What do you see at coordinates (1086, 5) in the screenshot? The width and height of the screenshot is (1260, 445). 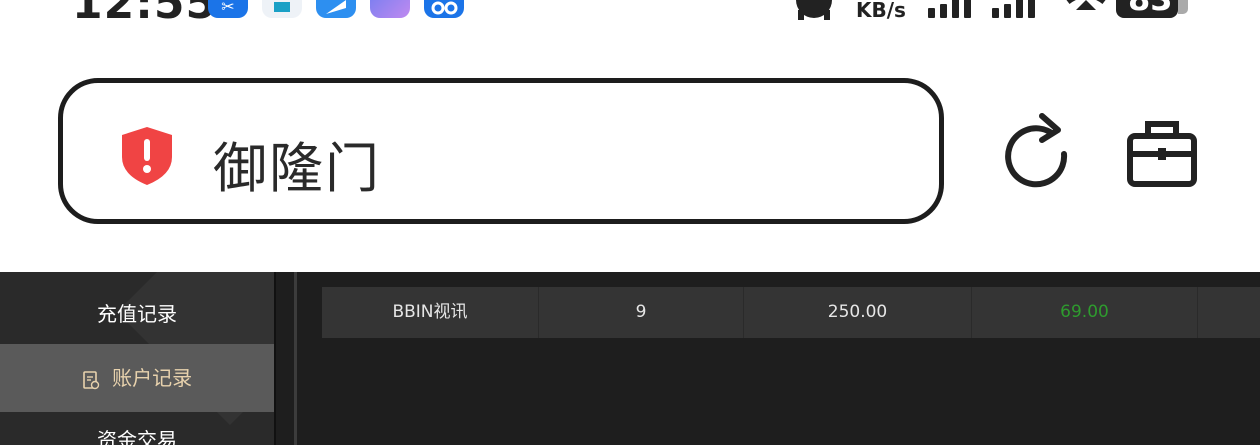 I see `wifi-icon` at bounding box center [1086, 5].